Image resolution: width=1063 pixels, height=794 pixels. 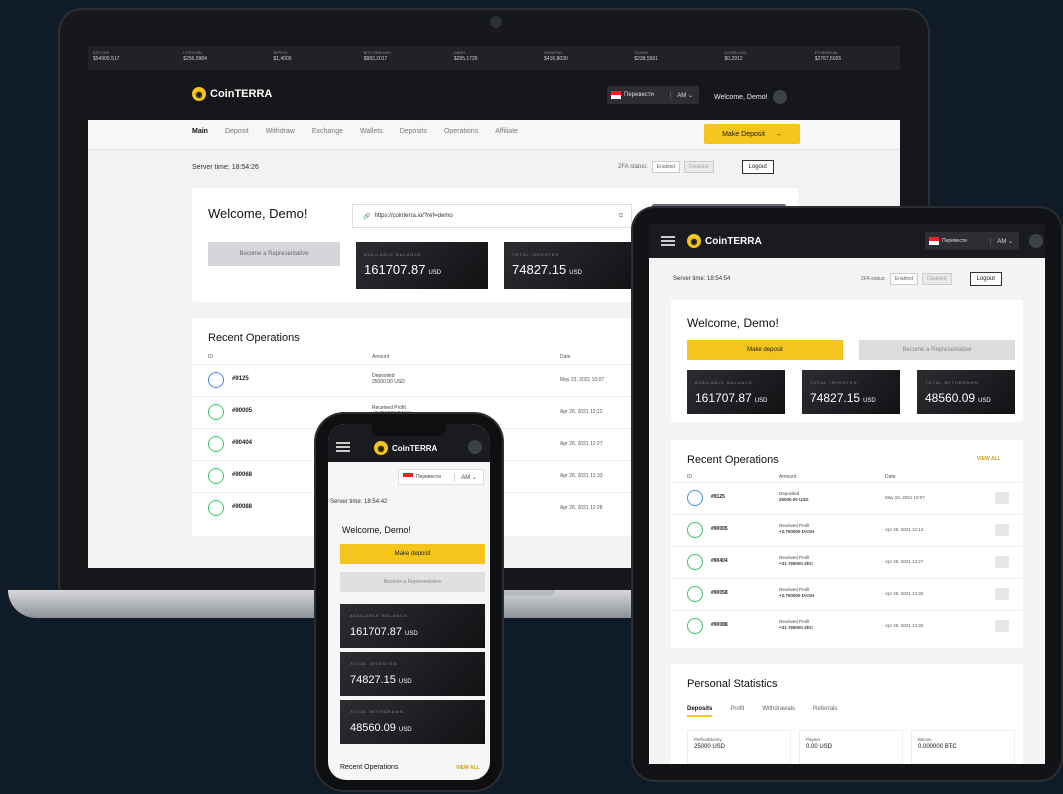 What do you see at coordinates (106, 56) in the screenshot?
I see `ticker-item: BITCOIN $54909,517` at bounding box center [106, 56].